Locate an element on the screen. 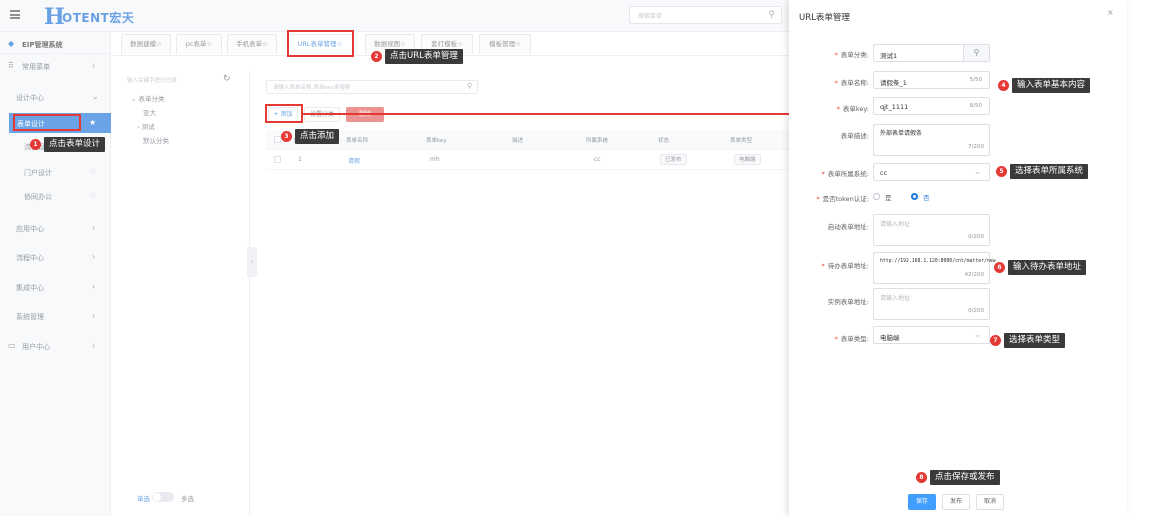 The height and width of the screenshot is (516, 1172). field-label-token: * 是否token认证: is located at coordinates (842, 199).